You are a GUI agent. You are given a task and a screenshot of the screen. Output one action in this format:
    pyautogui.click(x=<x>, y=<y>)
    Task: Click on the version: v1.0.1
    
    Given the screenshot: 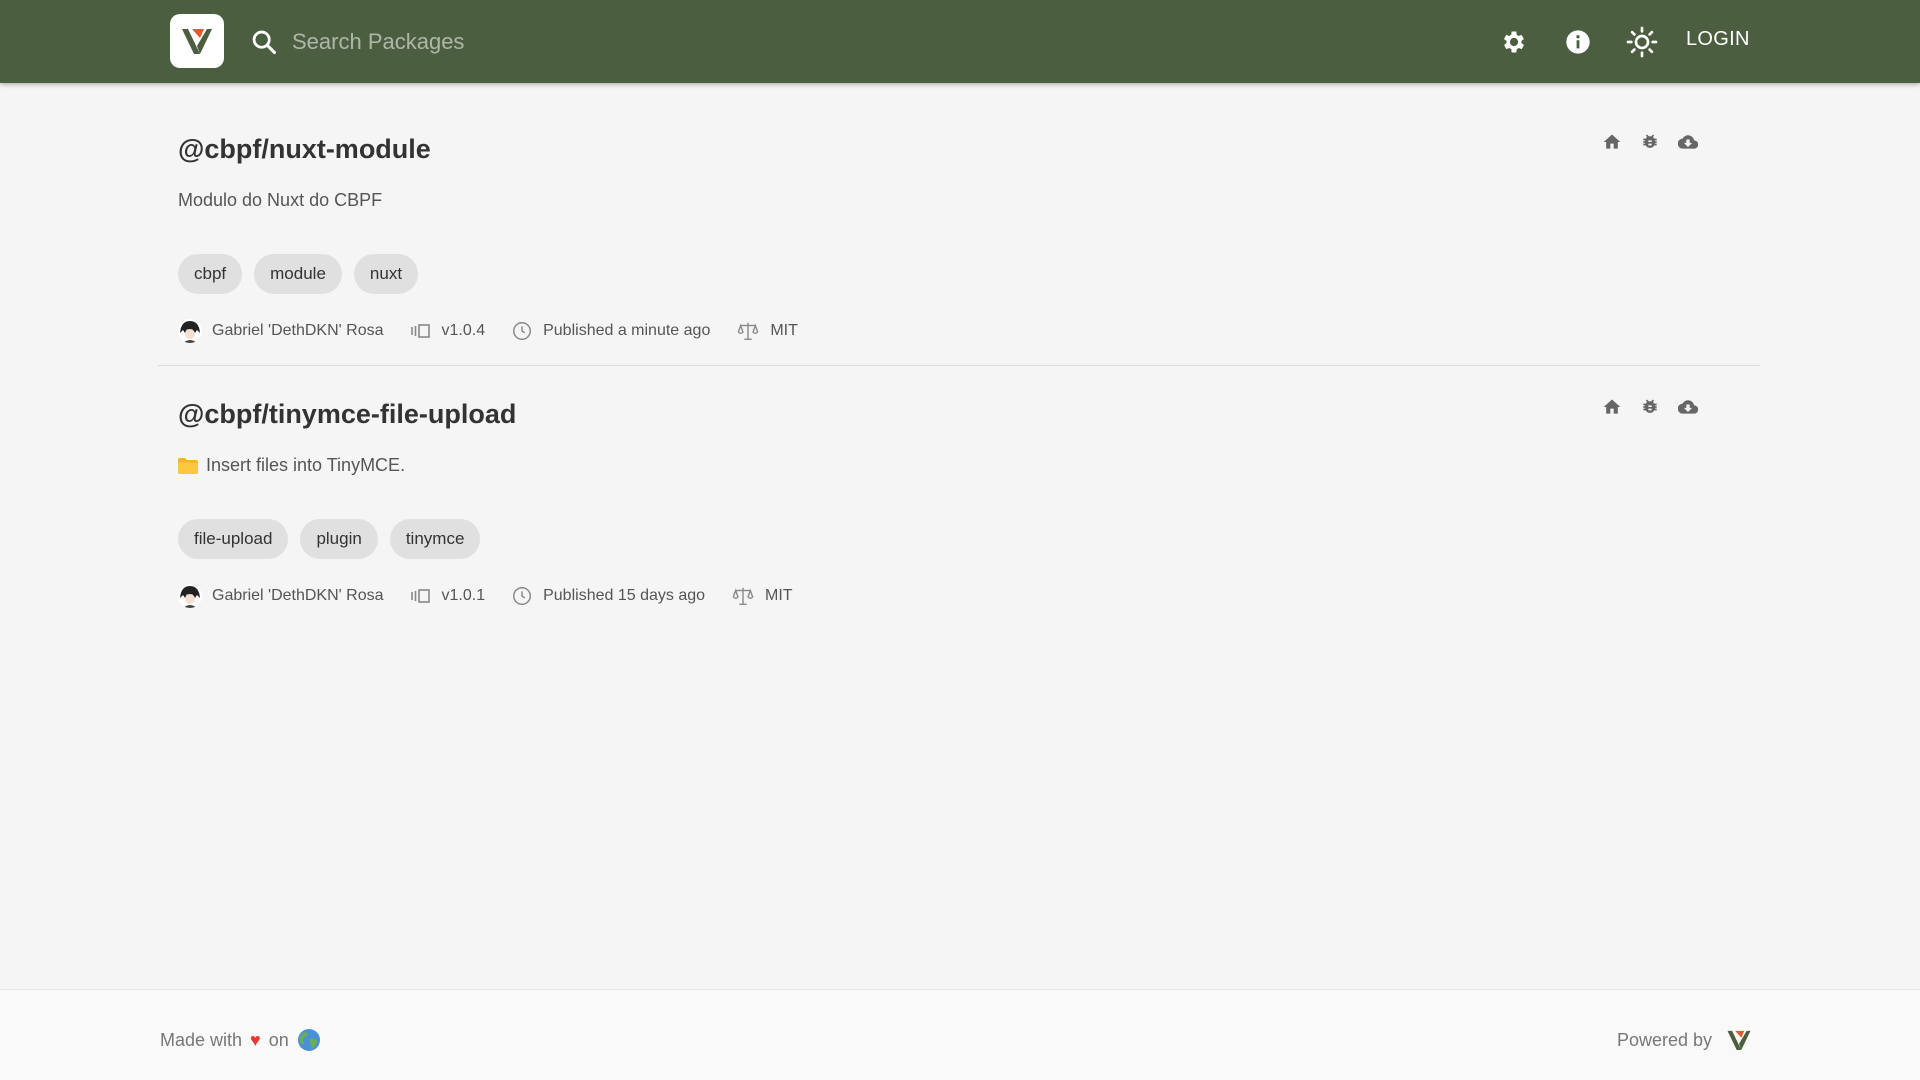 What is the action you would take?
    pyautogui.click(x=448, y=596)
    